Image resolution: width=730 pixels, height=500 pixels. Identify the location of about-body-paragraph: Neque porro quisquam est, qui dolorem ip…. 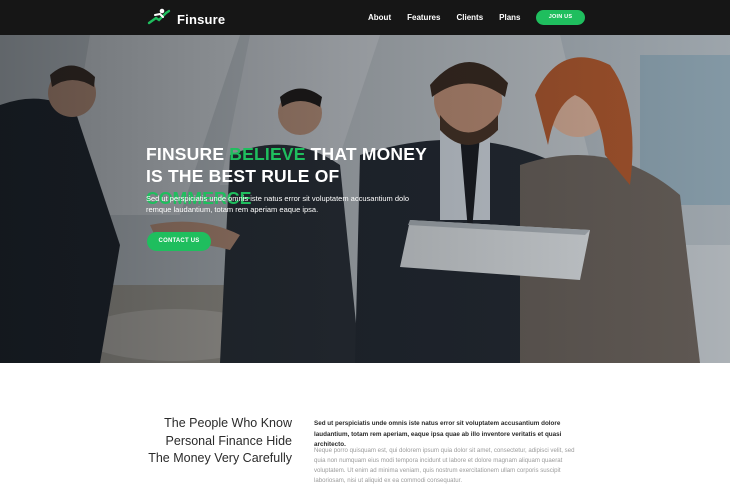
(444, 465).